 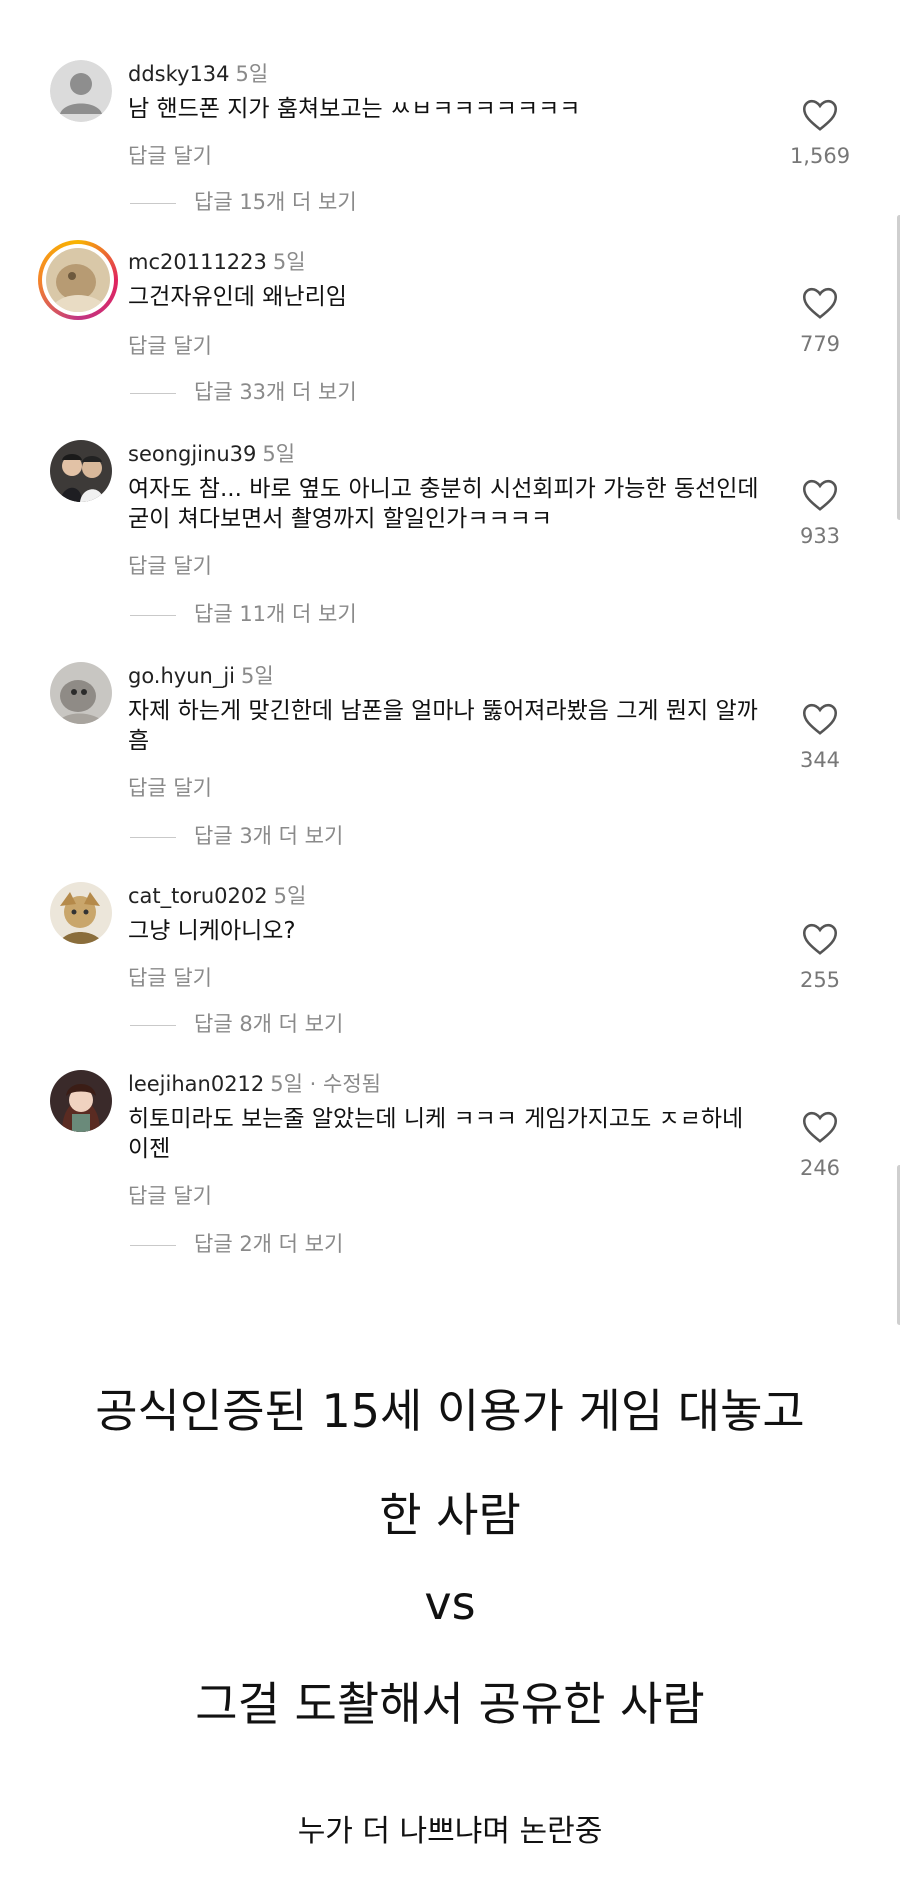 I want to click on comment-edited: · 수정됨, so click(x=341, y=1084).